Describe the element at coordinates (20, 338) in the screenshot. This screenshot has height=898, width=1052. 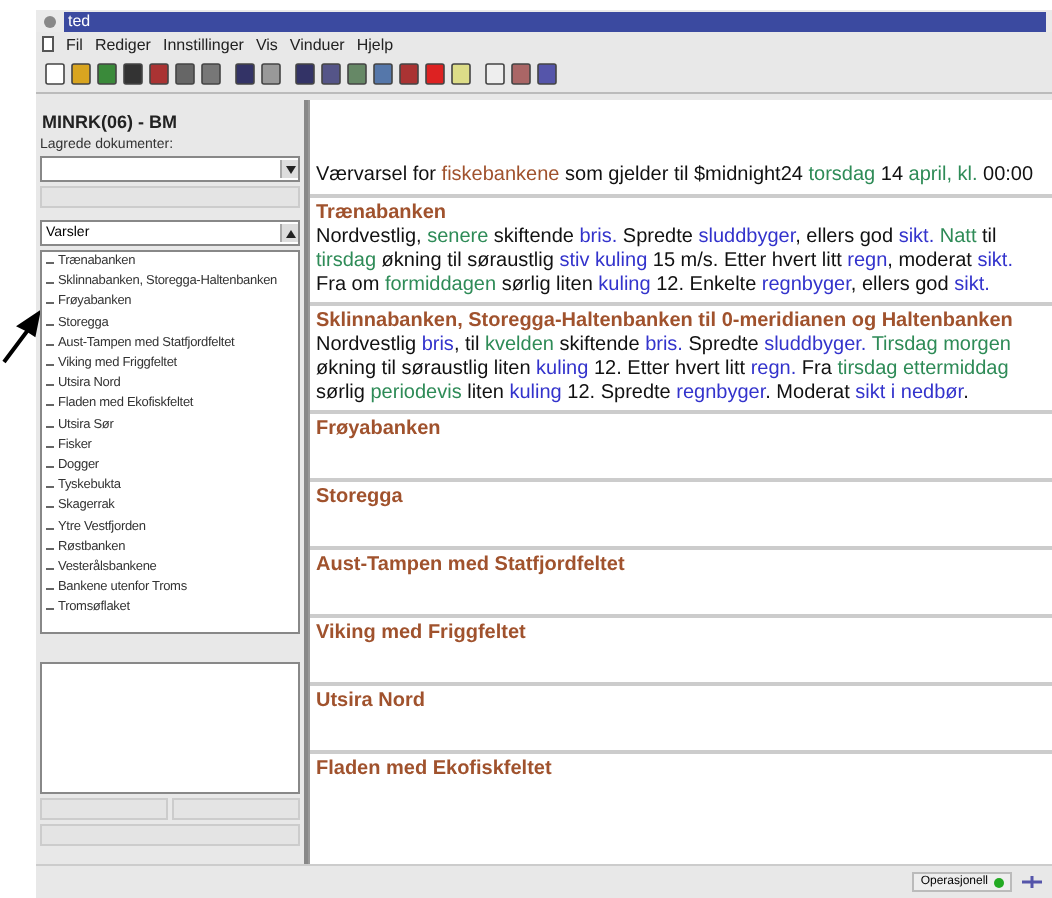
I see `annotation-arrow-icon` at that location.